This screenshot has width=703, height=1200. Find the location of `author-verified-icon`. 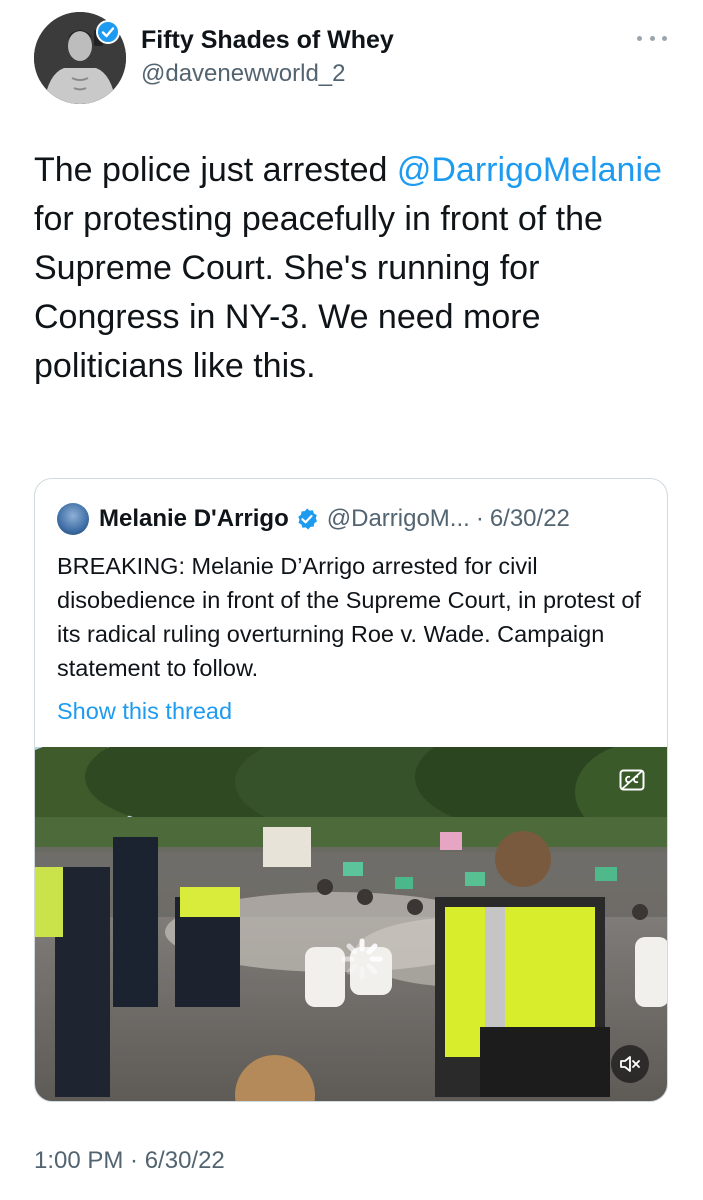

author-verified-icon is located at coordinates (108, 32).